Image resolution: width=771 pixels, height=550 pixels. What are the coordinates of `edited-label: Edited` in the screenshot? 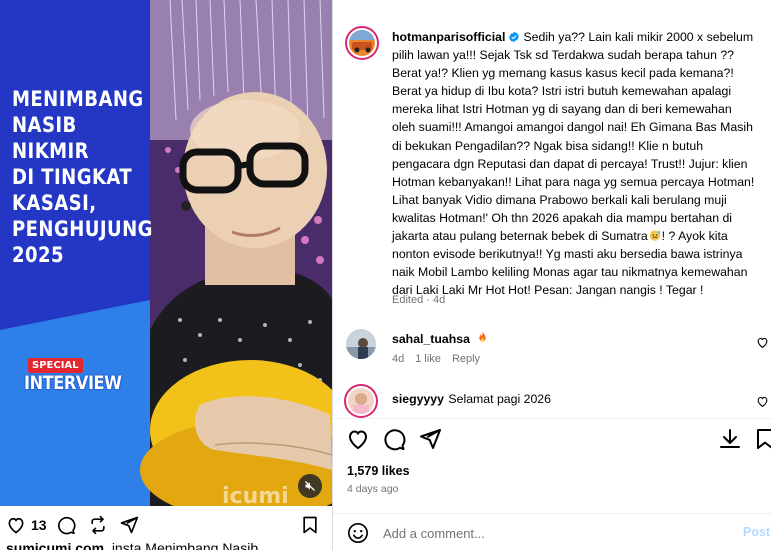 It's located at (408, 300).